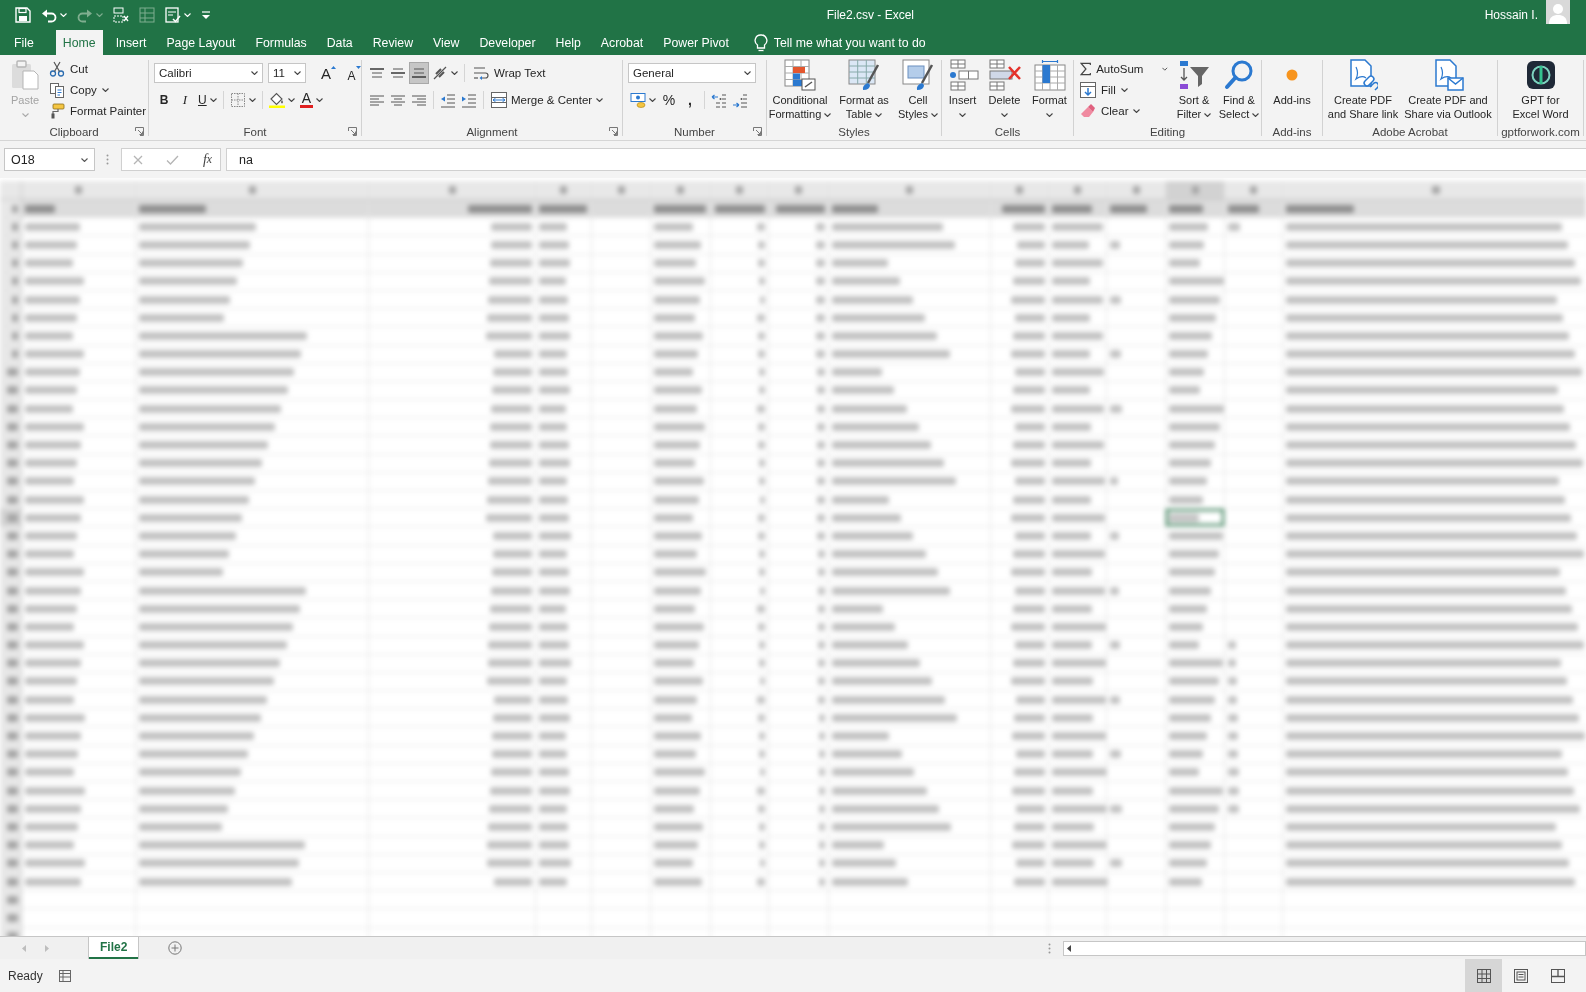 The height and width of the screenshot is (992, 1586). Describe the element at coordinates (24, 42) in the screenshot. I see `ribbon-tab: File` at that location.